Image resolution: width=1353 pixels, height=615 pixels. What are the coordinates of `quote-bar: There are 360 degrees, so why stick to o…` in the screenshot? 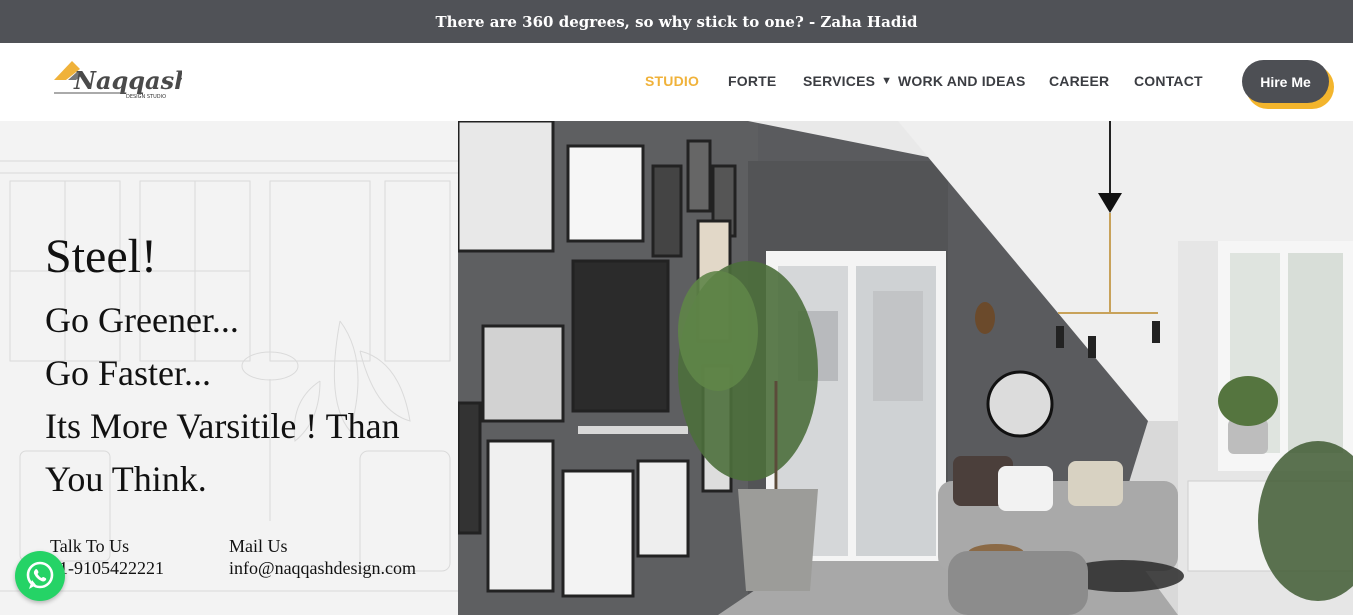 It's located at (676, 21).